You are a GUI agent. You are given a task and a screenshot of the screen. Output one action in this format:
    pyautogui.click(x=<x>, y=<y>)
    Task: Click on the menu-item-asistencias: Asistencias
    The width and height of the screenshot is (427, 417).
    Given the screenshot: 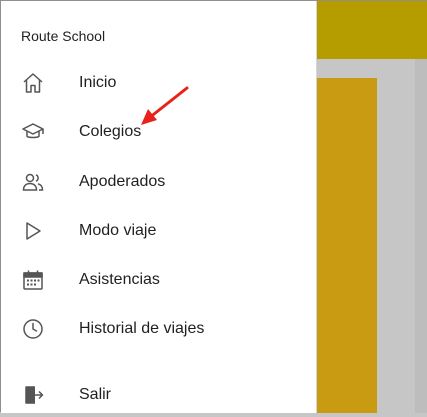 What is the action you would take?
    pyautogui.click(x=159, y=280)
    